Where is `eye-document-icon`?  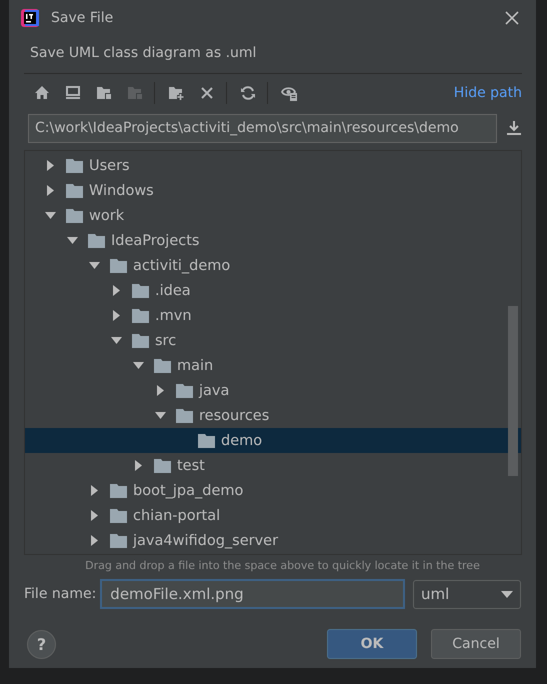
eye-document-icon is located at coordinates (289, 92).